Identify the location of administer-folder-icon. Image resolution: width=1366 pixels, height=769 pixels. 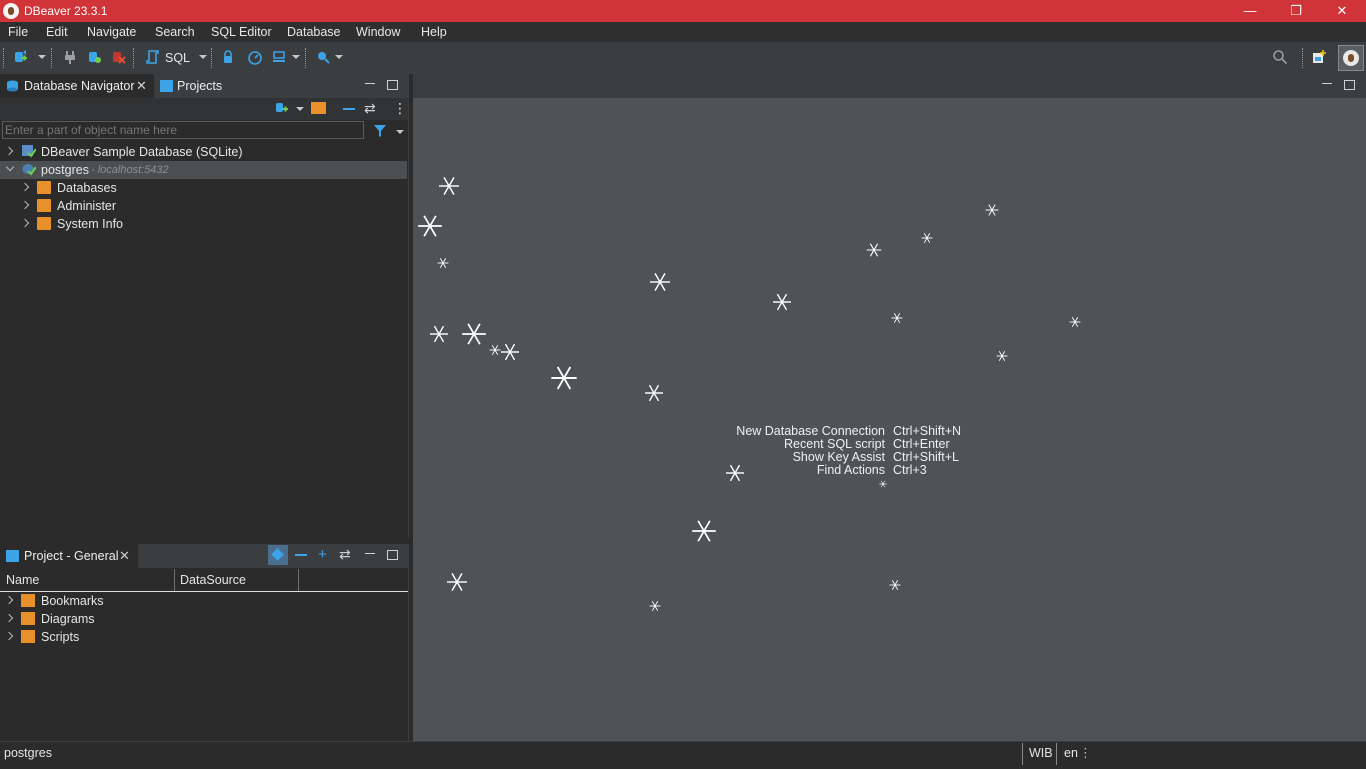
(44, 205).